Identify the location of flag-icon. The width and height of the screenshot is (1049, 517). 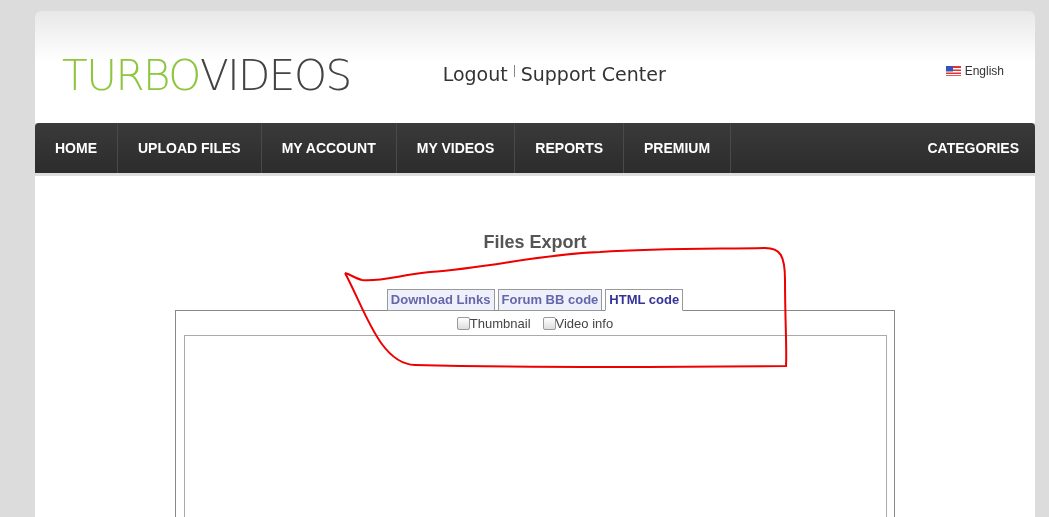
(953, 71).